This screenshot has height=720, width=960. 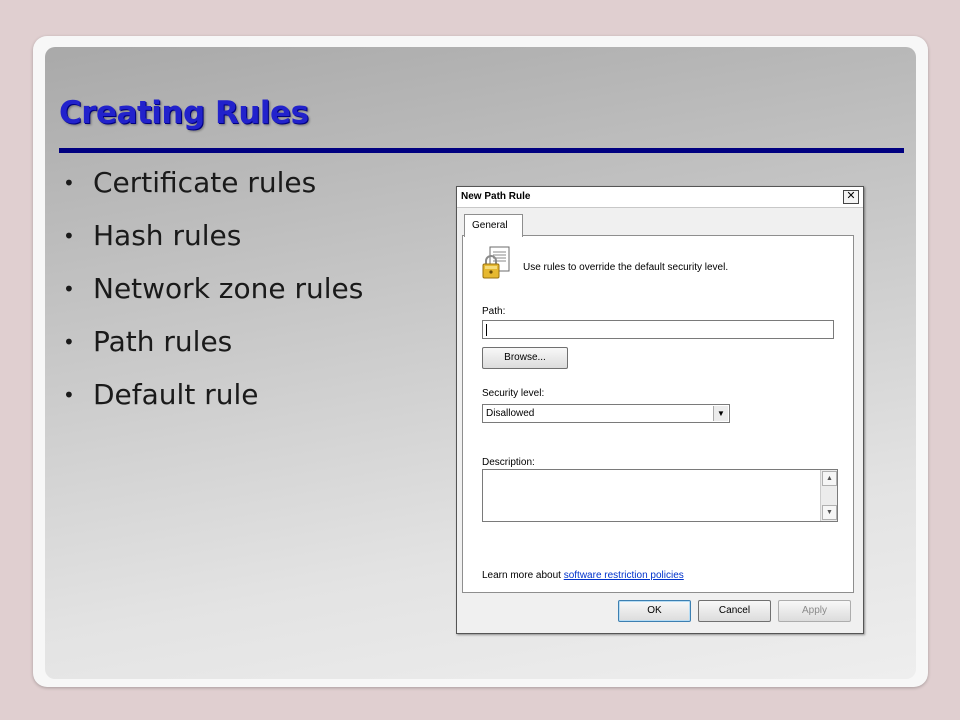 What do you see at coordinates (660, 495) in the screenshot?
I see `description-textarea: ▲ ▼` at bounding box center [660, 495].